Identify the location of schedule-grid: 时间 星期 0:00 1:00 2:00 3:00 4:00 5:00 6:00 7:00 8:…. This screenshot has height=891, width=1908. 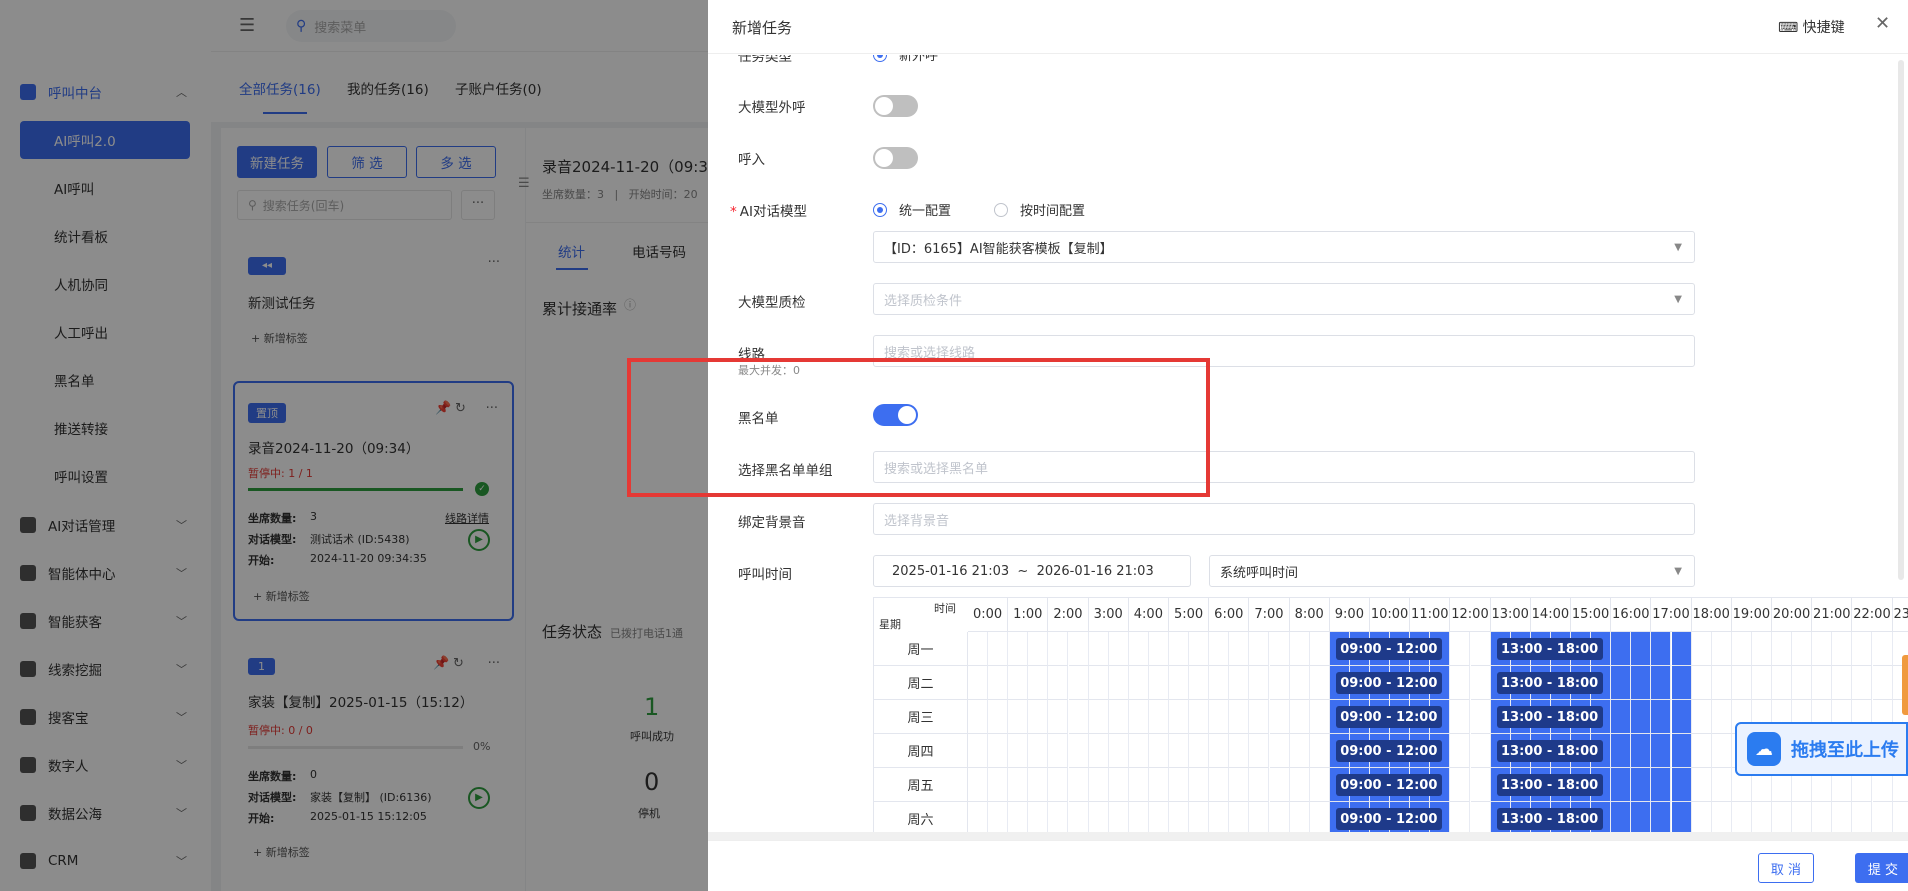
(1390, 717).